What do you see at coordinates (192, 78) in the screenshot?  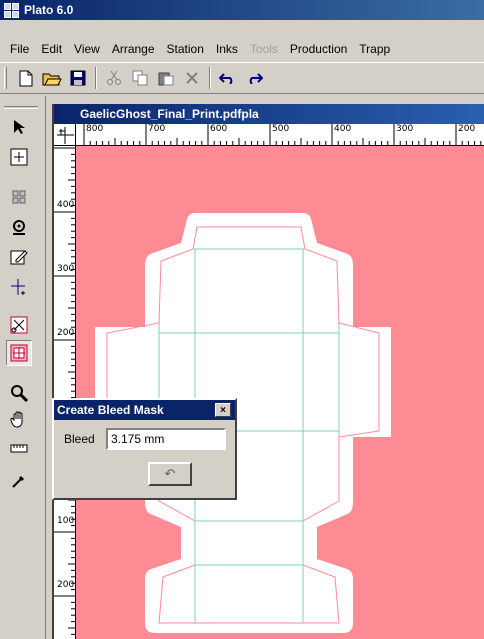 I see `delete-icon` at bounding box center [192, 78].